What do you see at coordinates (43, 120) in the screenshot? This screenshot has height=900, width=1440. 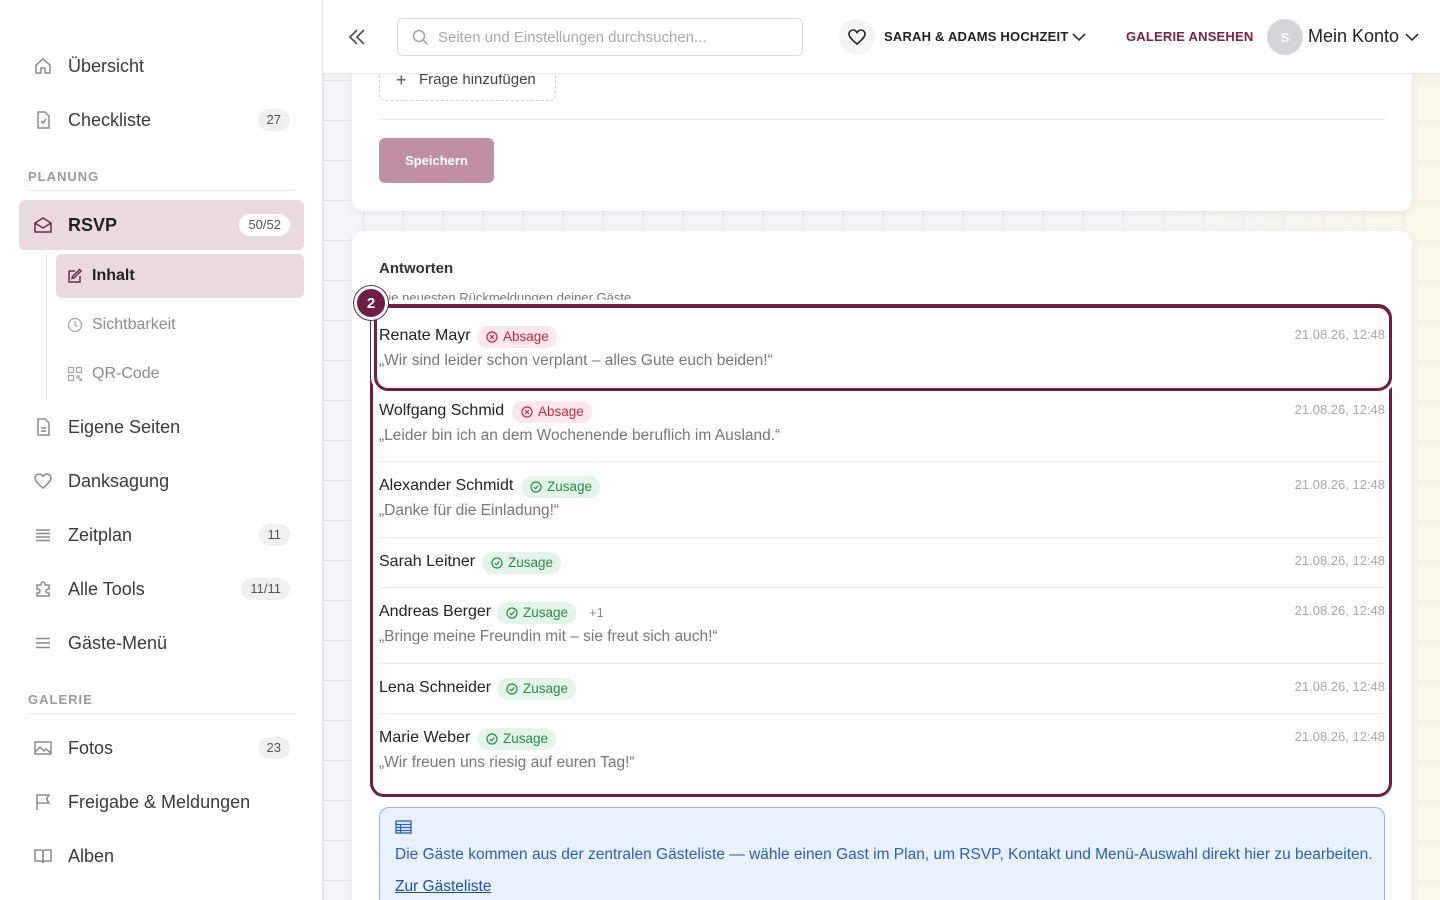 I see `checklist-icon` at bounding box center [43, 120].